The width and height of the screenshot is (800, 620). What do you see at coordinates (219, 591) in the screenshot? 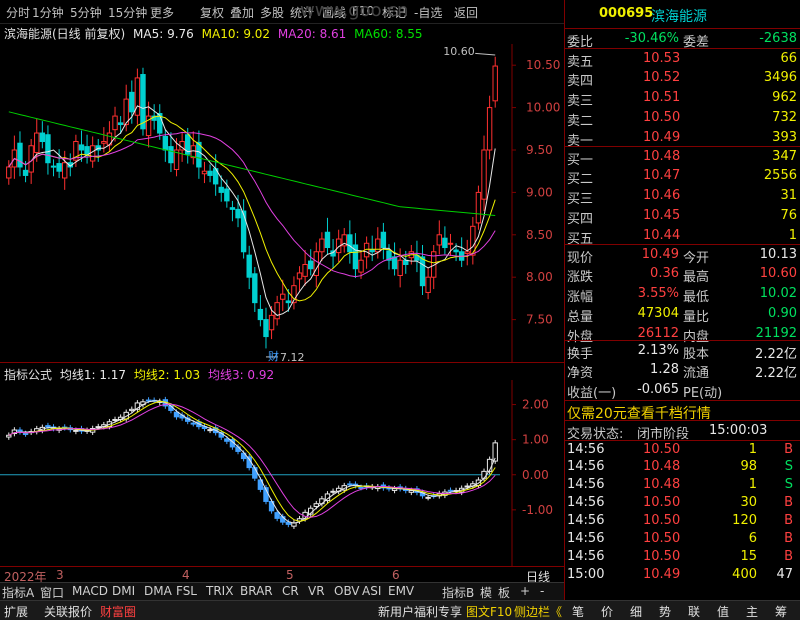
I see `indicator-tab-6: TRIX` at bounding box center [219, 591].